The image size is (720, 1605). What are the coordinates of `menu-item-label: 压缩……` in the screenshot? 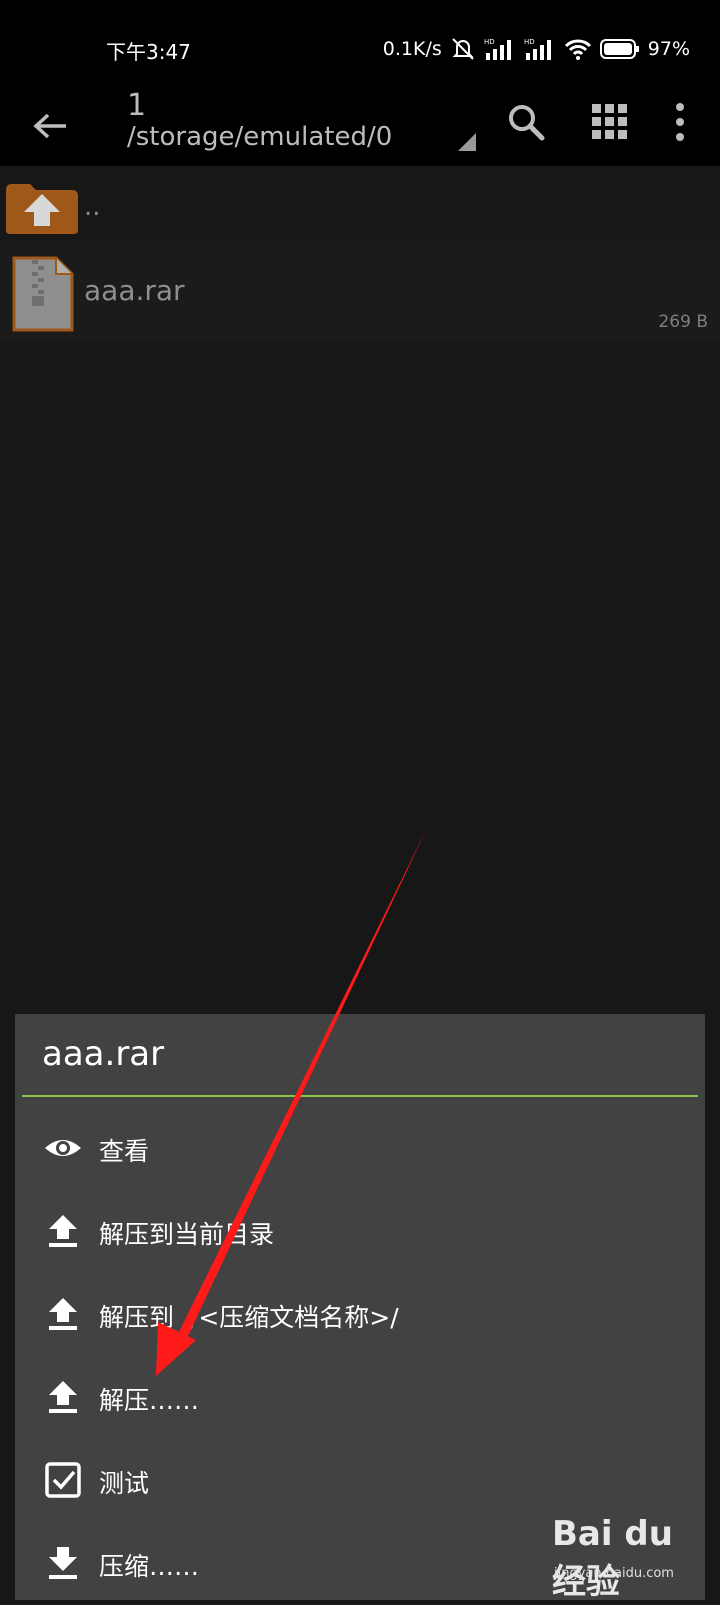 It's located at (149, 1566).